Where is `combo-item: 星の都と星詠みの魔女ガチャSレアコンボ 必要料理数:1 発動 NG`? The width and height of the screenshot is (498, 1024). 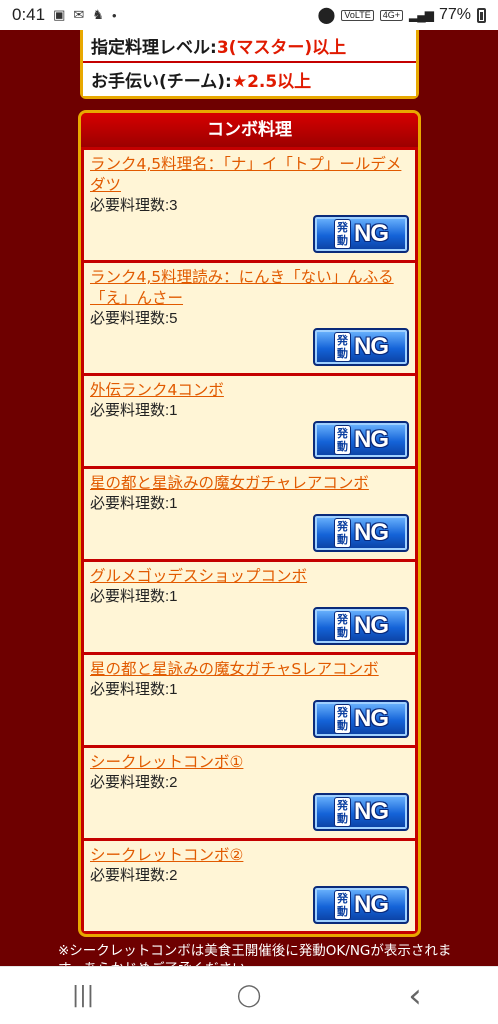 combo-item: 星の都と星詠みの魔女ガチャSレアコンボ 必要料理数:1 発動 NG is located at coordinates (249, 700).